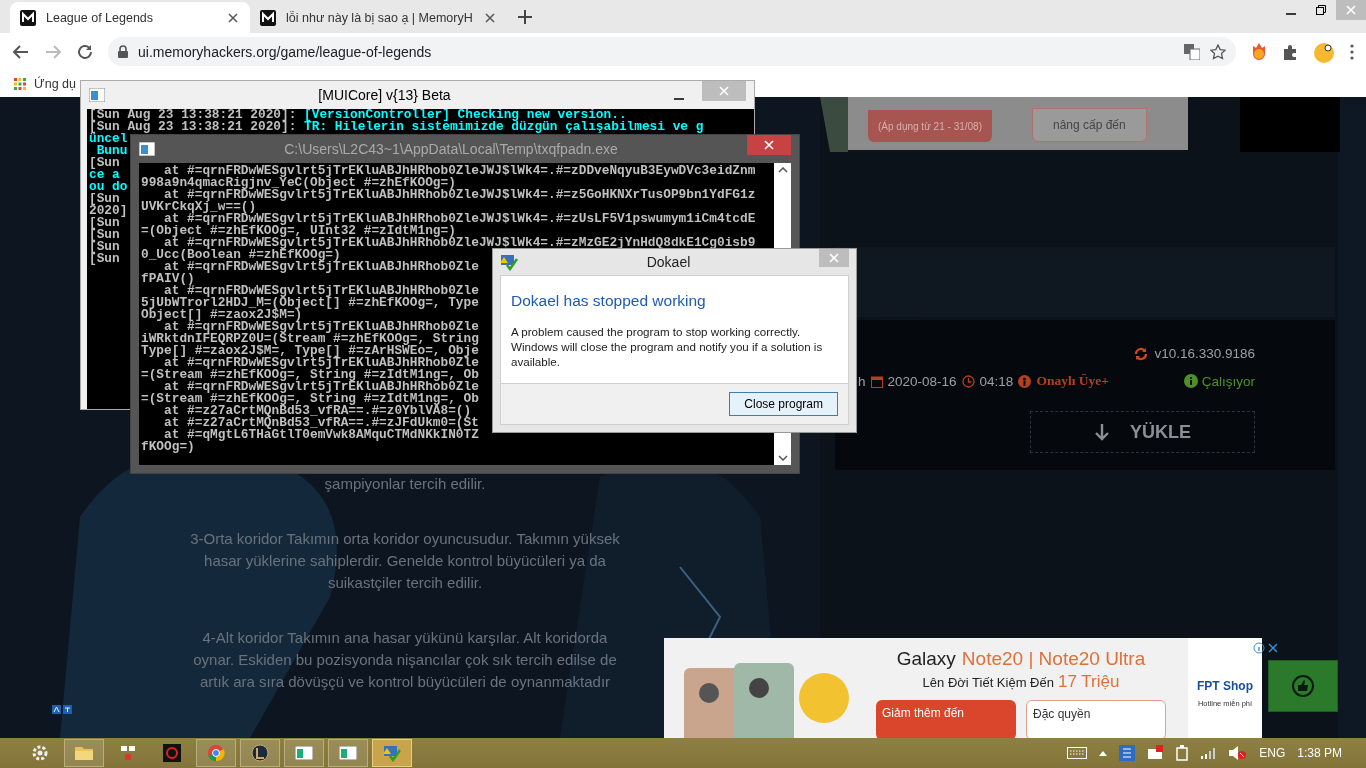  Describe the element at coordinates (1259, 51) in the screenshot. I see `flame-face-icon` at that location.